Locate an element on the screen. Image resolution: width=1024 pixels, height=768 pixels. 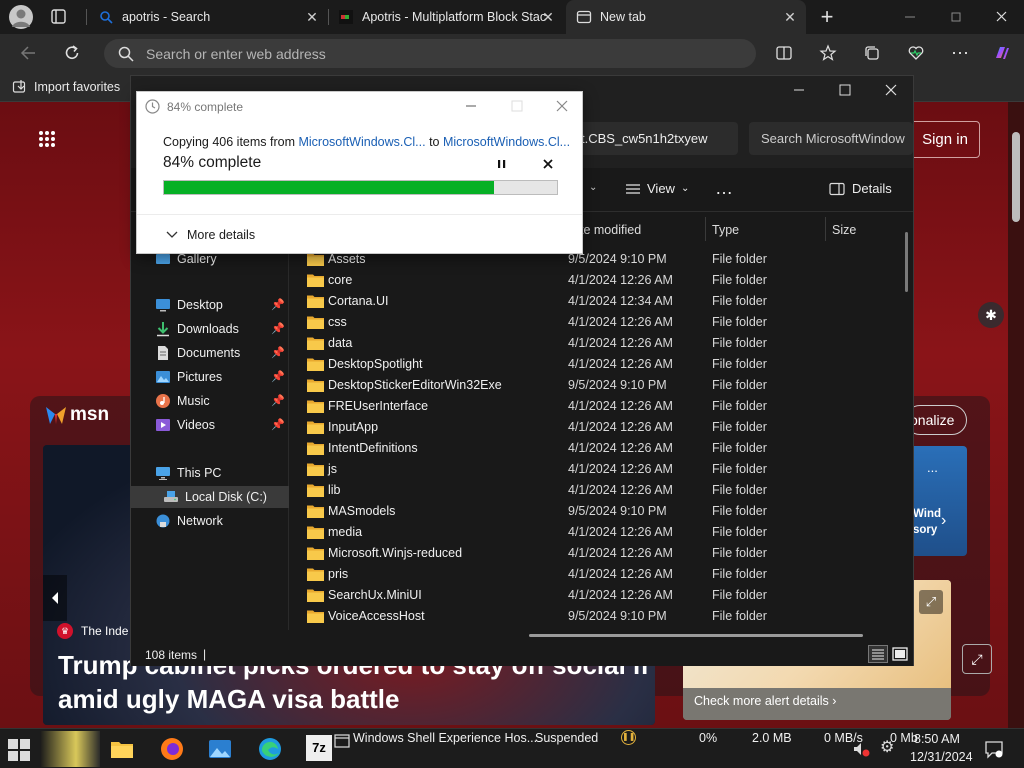
nav-pictures: Pictures 📌 is located at coordinates (210, 377).